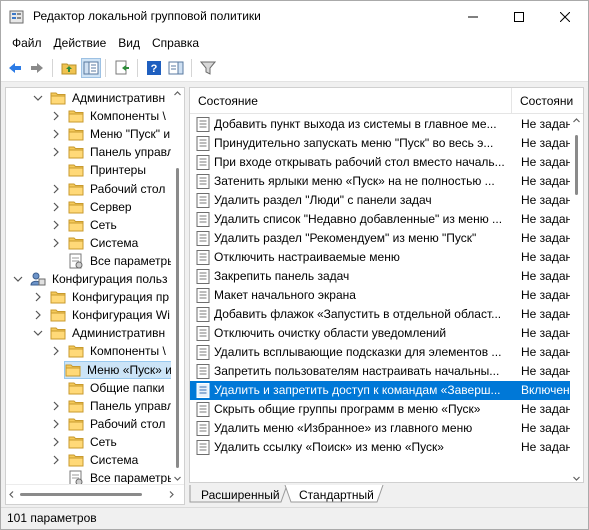  I want to click on up-one-level-button, so click(69, 68).